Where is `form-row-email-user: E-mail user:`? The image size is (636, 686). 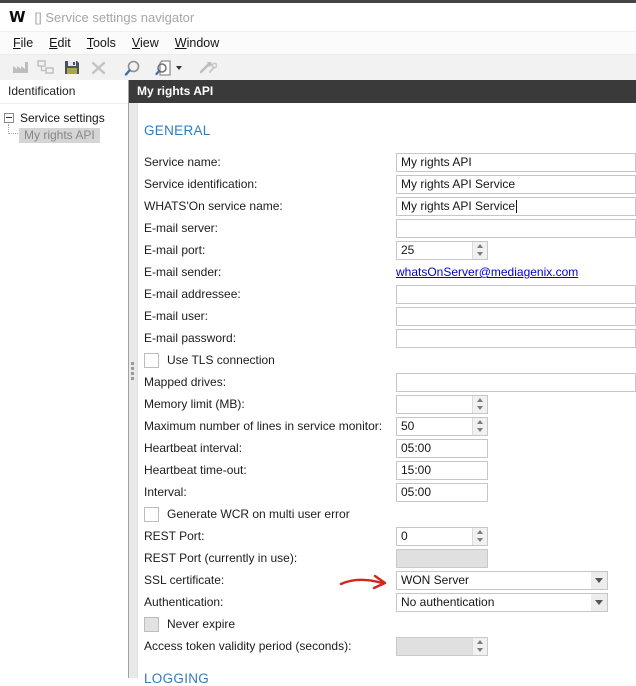 form-row-email-user: E-mail user: is located at coordinates (390, 316).